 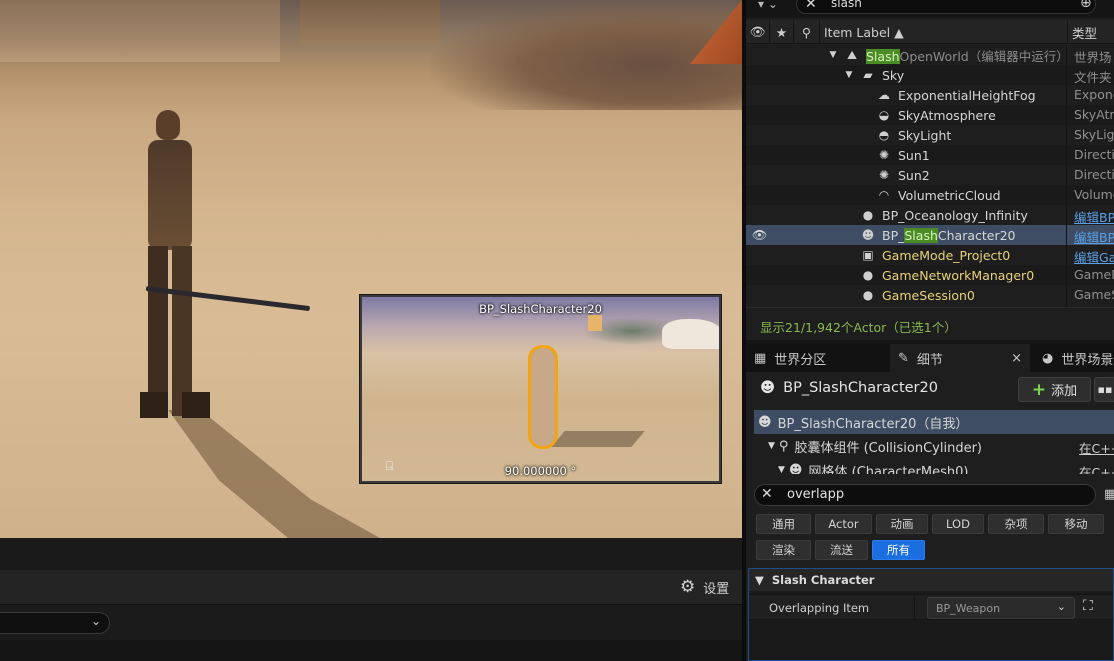 I want to click on outliner-row: ▼ ▰ Sky 文件夹, so click(x=930, y=75).